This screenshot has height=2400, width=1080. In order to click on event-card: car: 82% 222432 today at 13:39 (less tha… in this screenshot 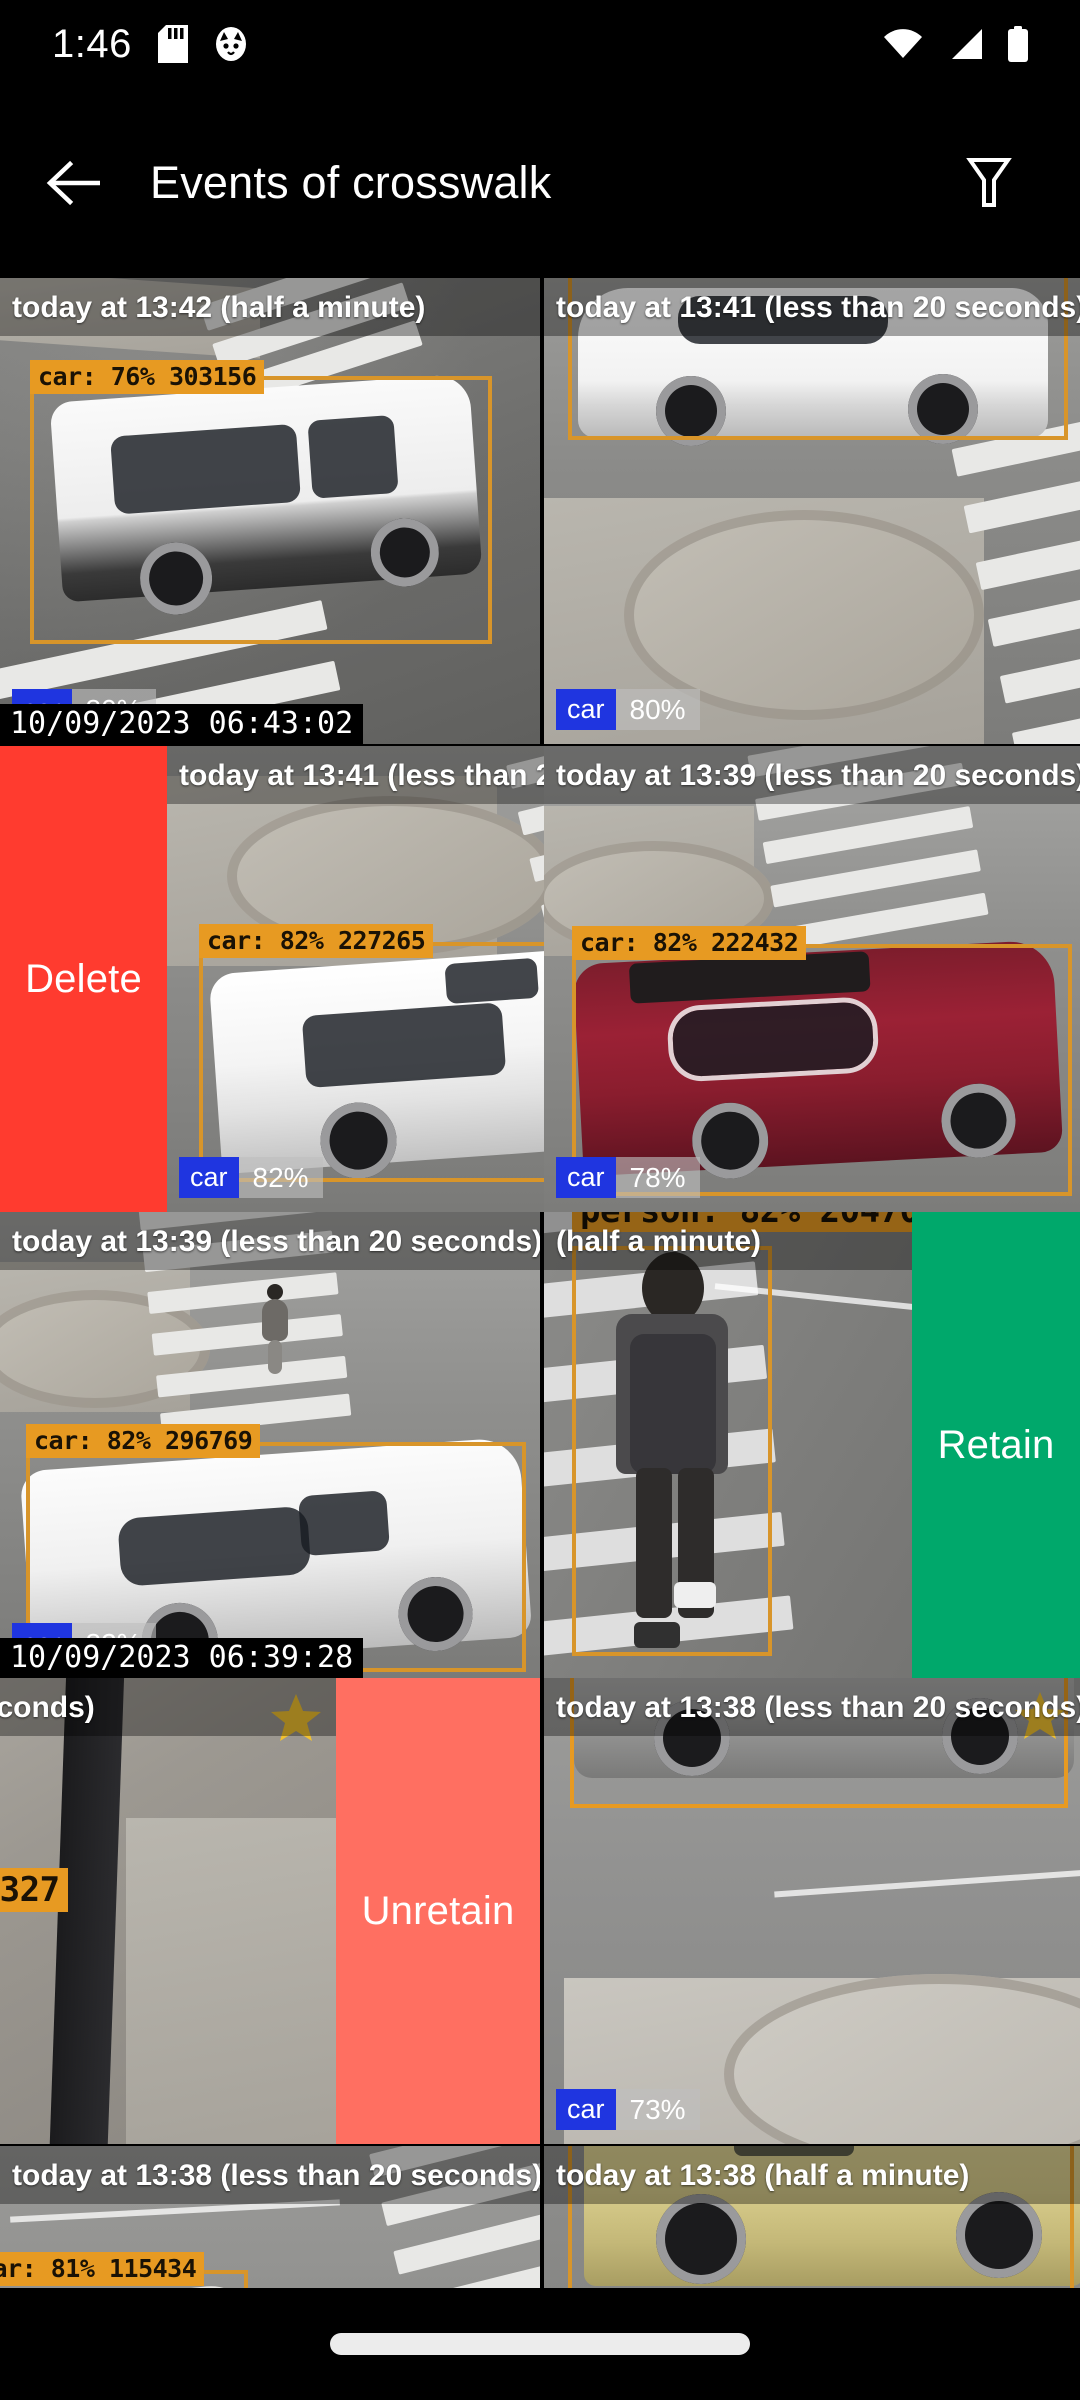, I will do `click(812, 979)`.